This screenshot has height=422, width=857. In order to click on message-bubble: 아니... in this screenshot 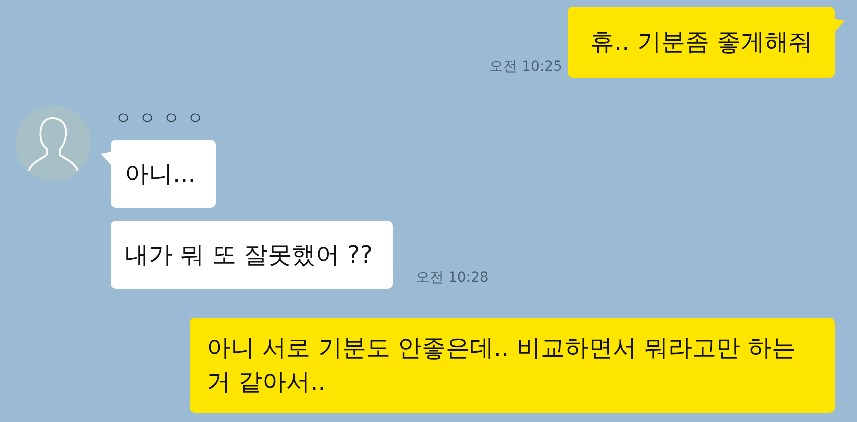, I will do `click(163, 174)`.